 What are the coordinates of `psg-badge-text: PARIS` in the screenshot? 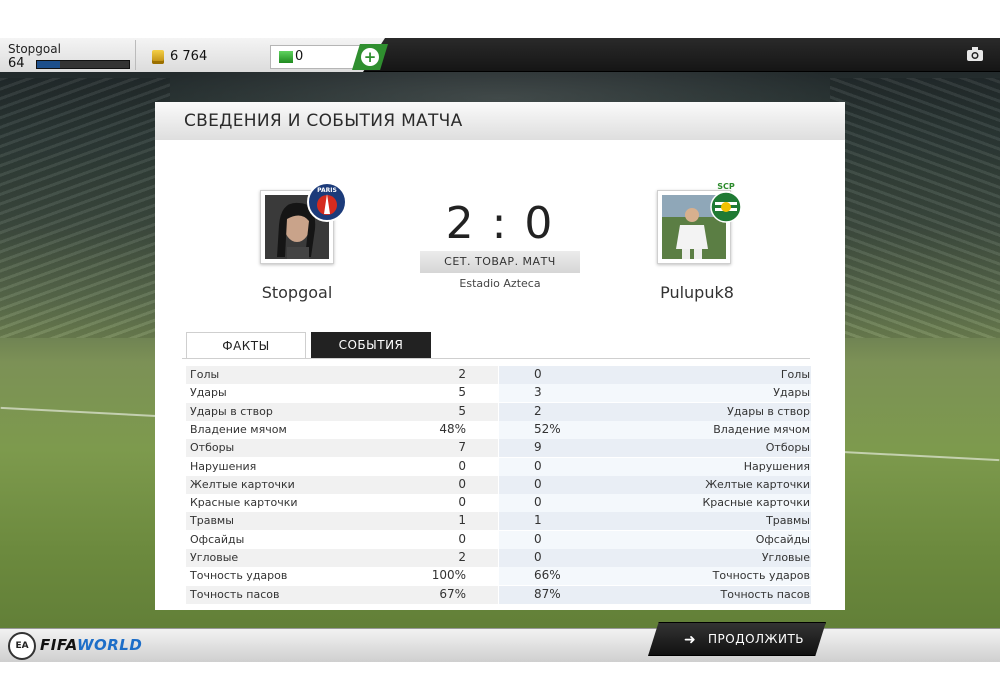 It's located at (327, 190).